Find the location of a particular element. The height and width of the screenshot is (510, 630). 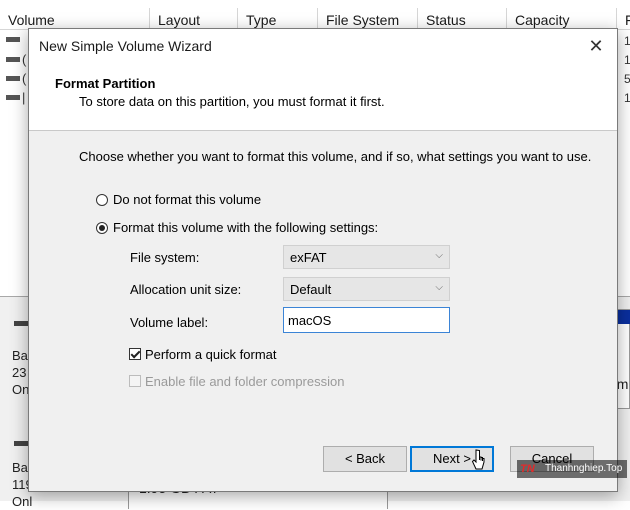

checkbox-label: Enable file and folder compression is located at coordinates (245, 381).